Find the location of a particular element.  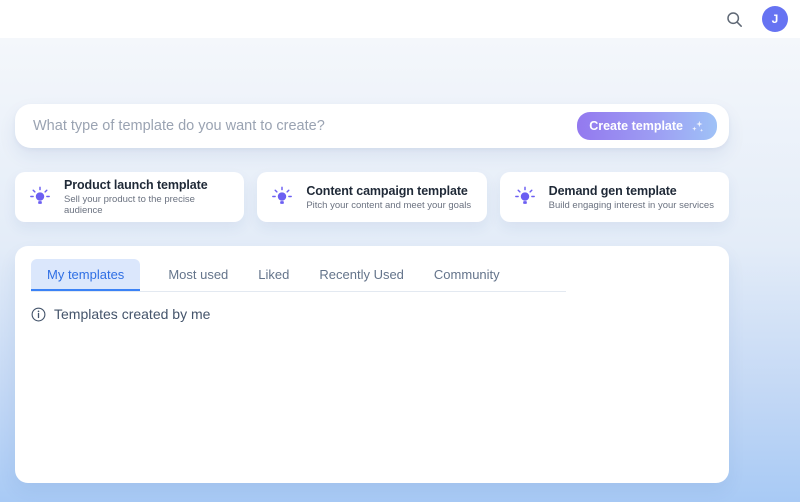

tab-my-templates: My templates is located at coordinates (86, 275).